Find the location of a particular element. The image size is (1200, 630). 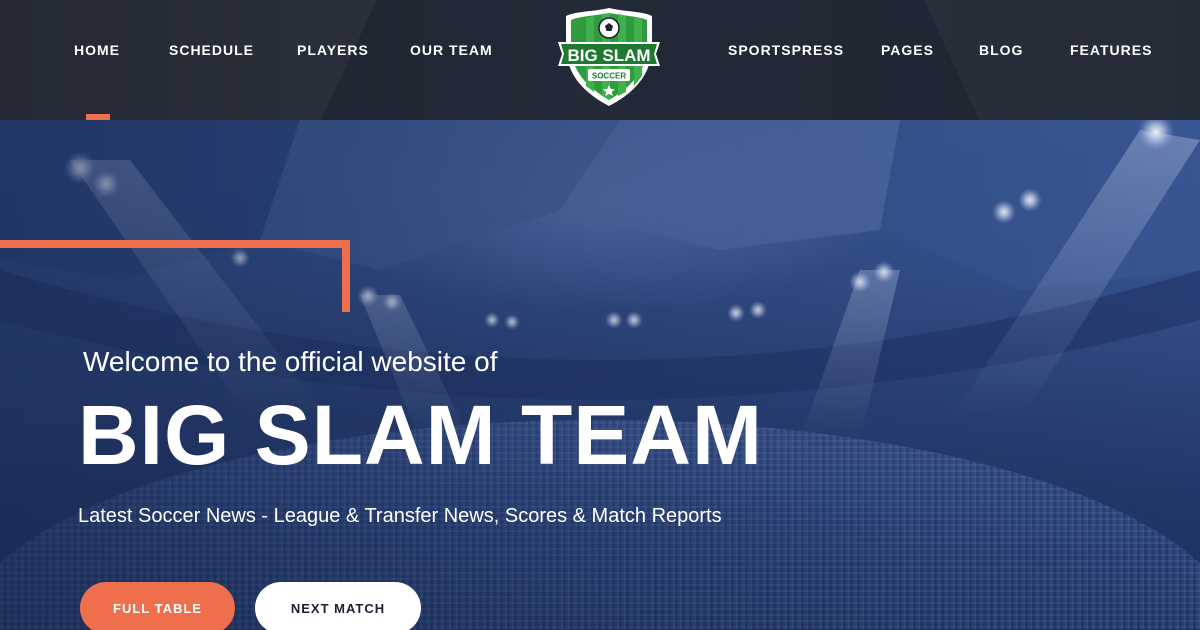

next-match-button: NEXT MATCH is located at coordinates (338, 606).